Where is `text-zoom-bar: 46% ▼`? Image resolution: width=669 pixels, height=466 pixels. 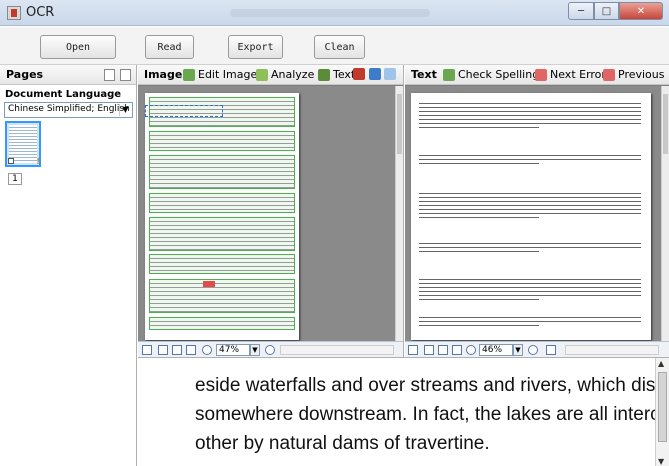
text-zoom-bar: 46% ▼ is located at coordinates (537, 349).